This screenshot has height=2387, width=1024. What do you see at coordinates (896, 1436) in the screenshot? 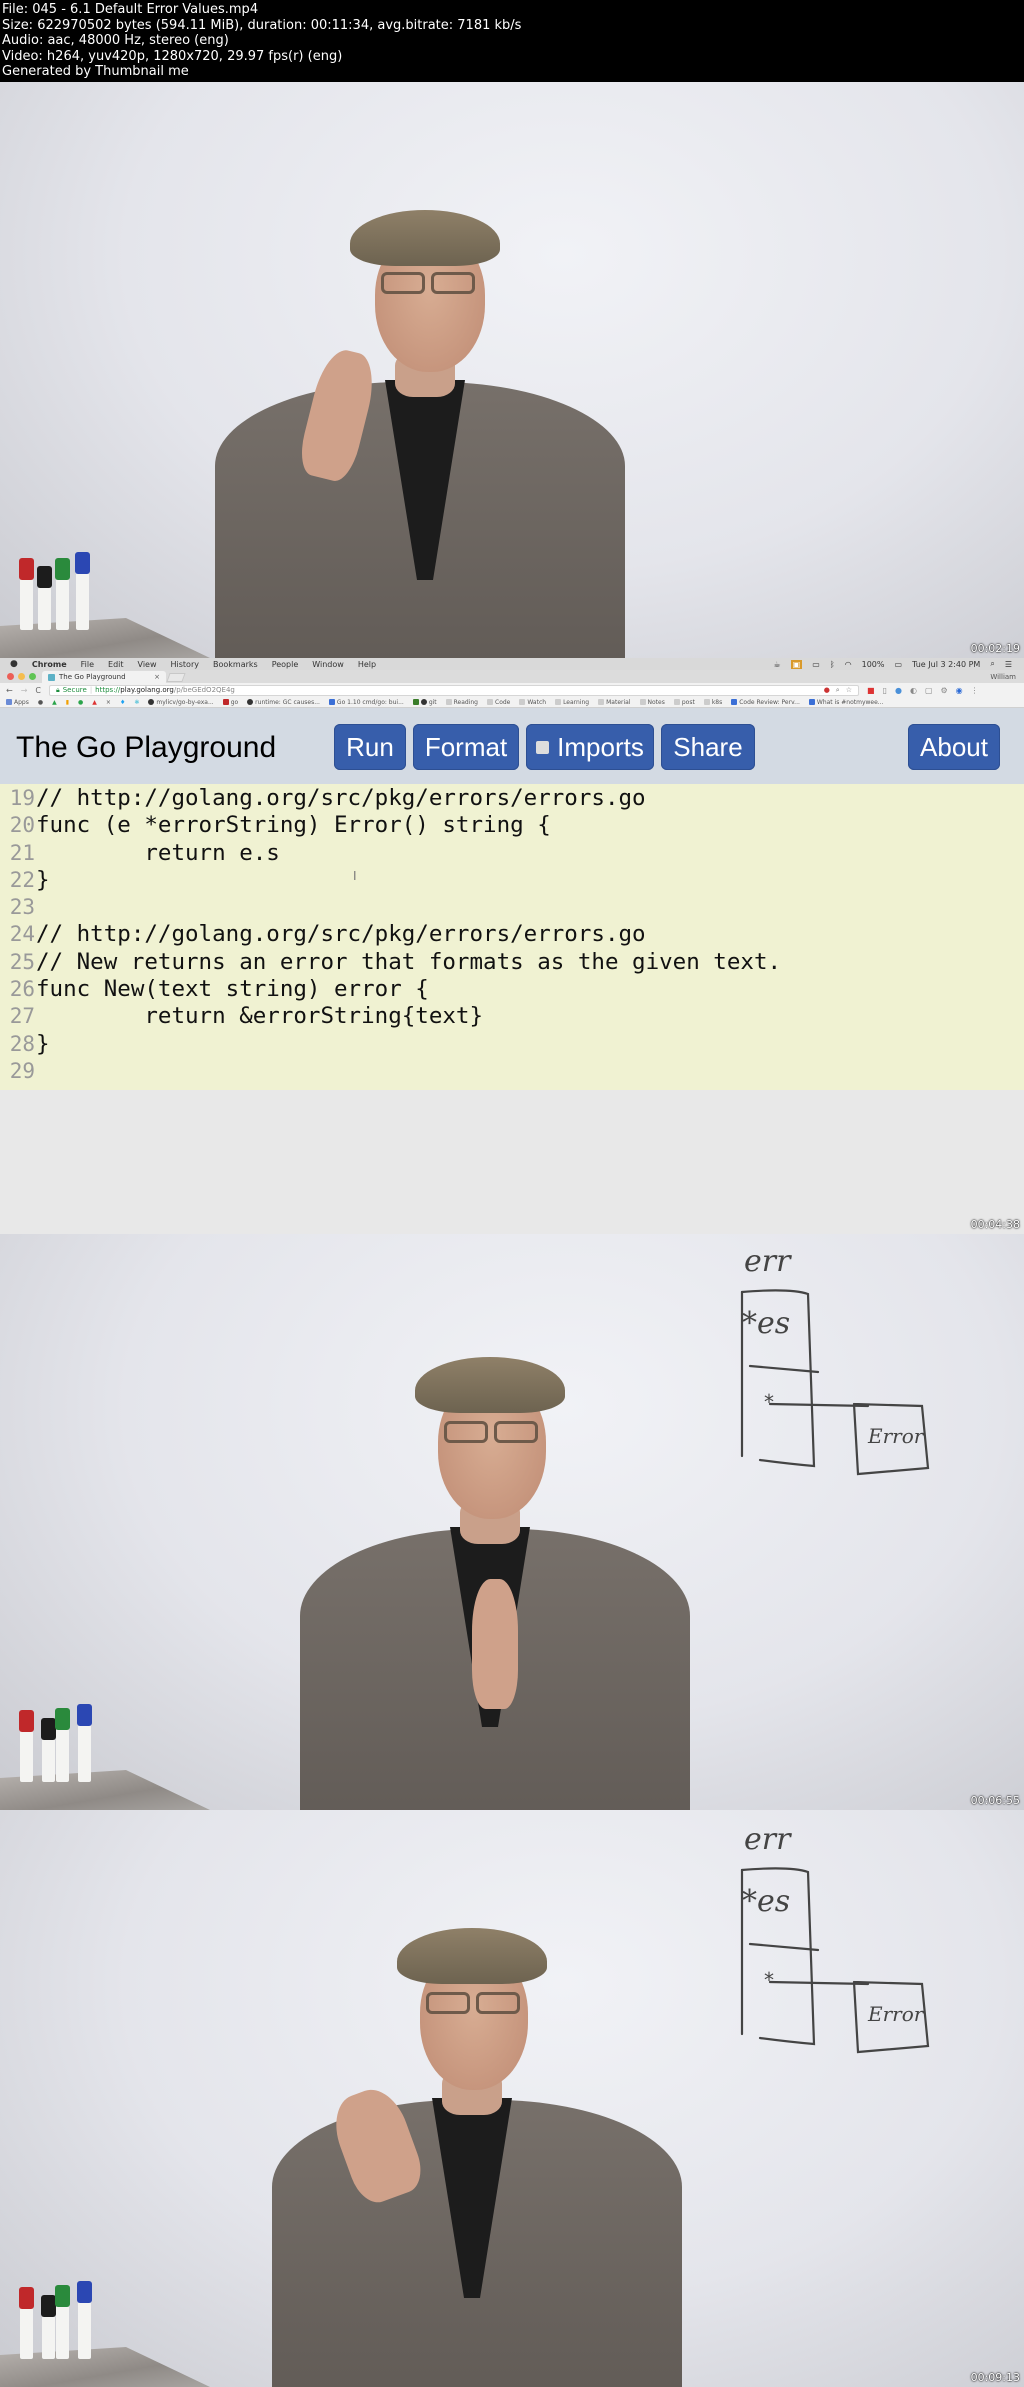
I see `whiteboard-label-error: Error` at bounding box center [896, 1436].